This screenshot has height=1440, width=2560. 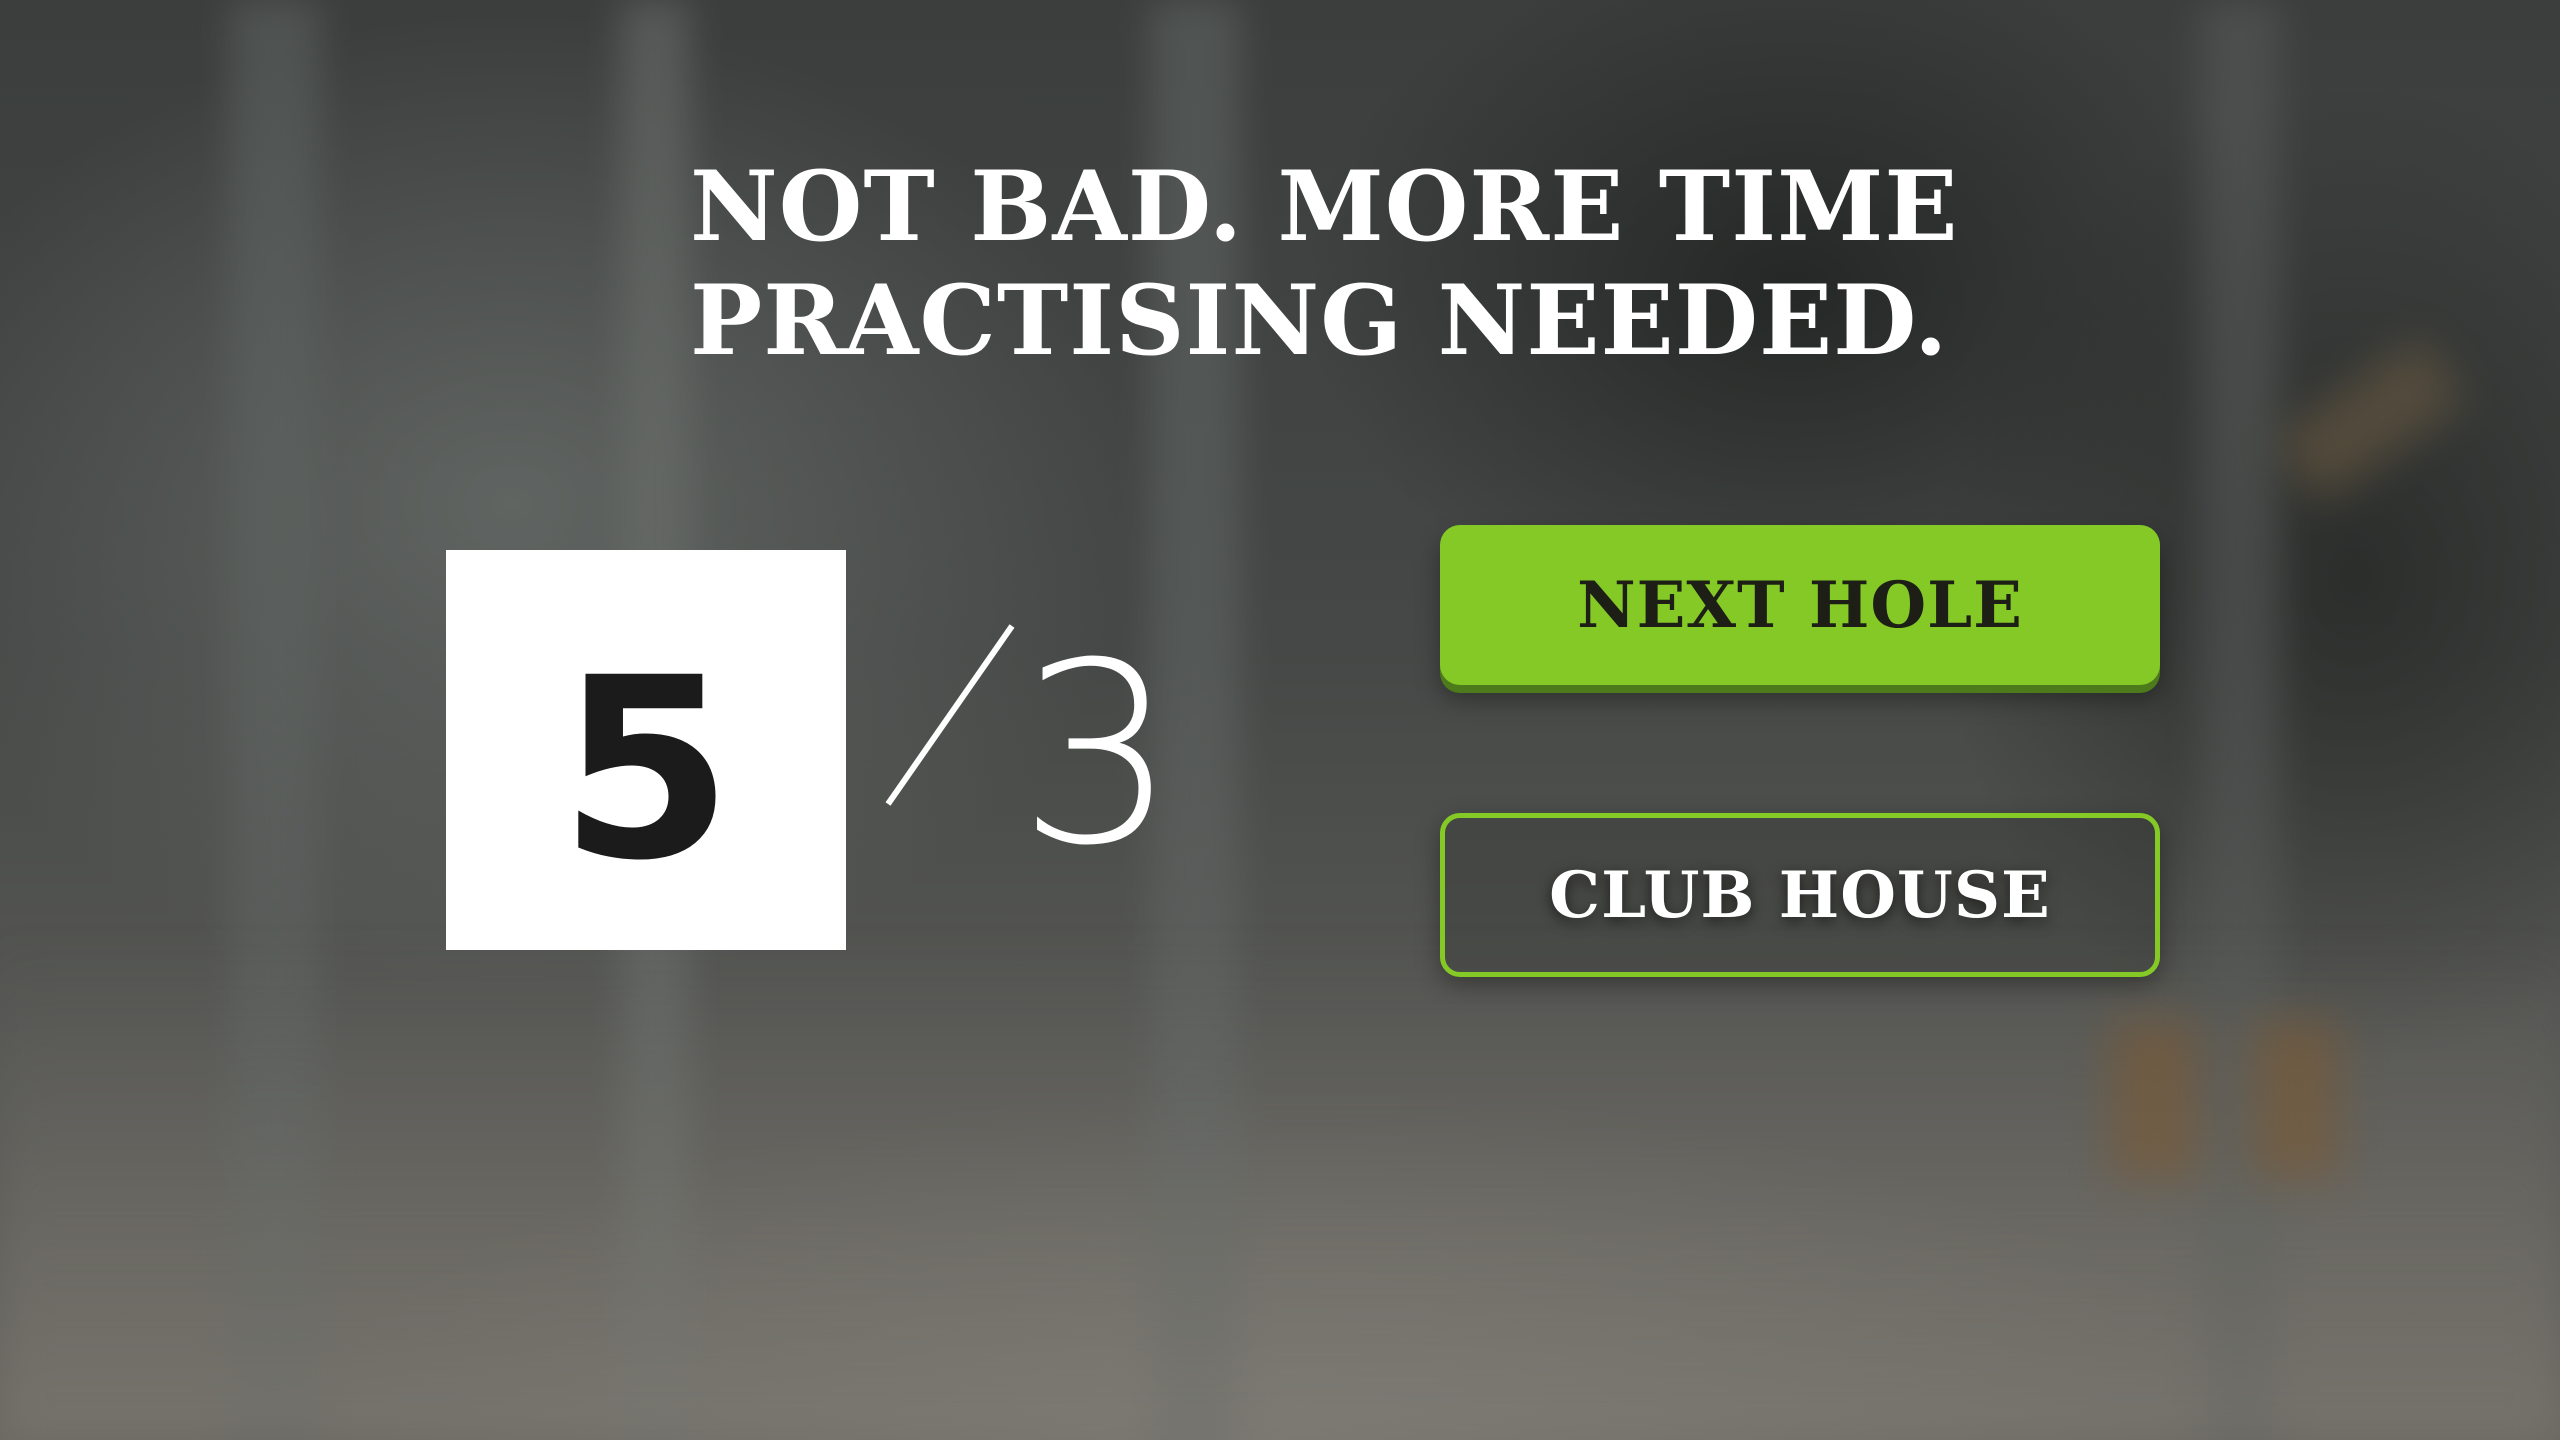 I want to click on next-hole-button: NEXT HOLE, so click(x=1800, y=605).